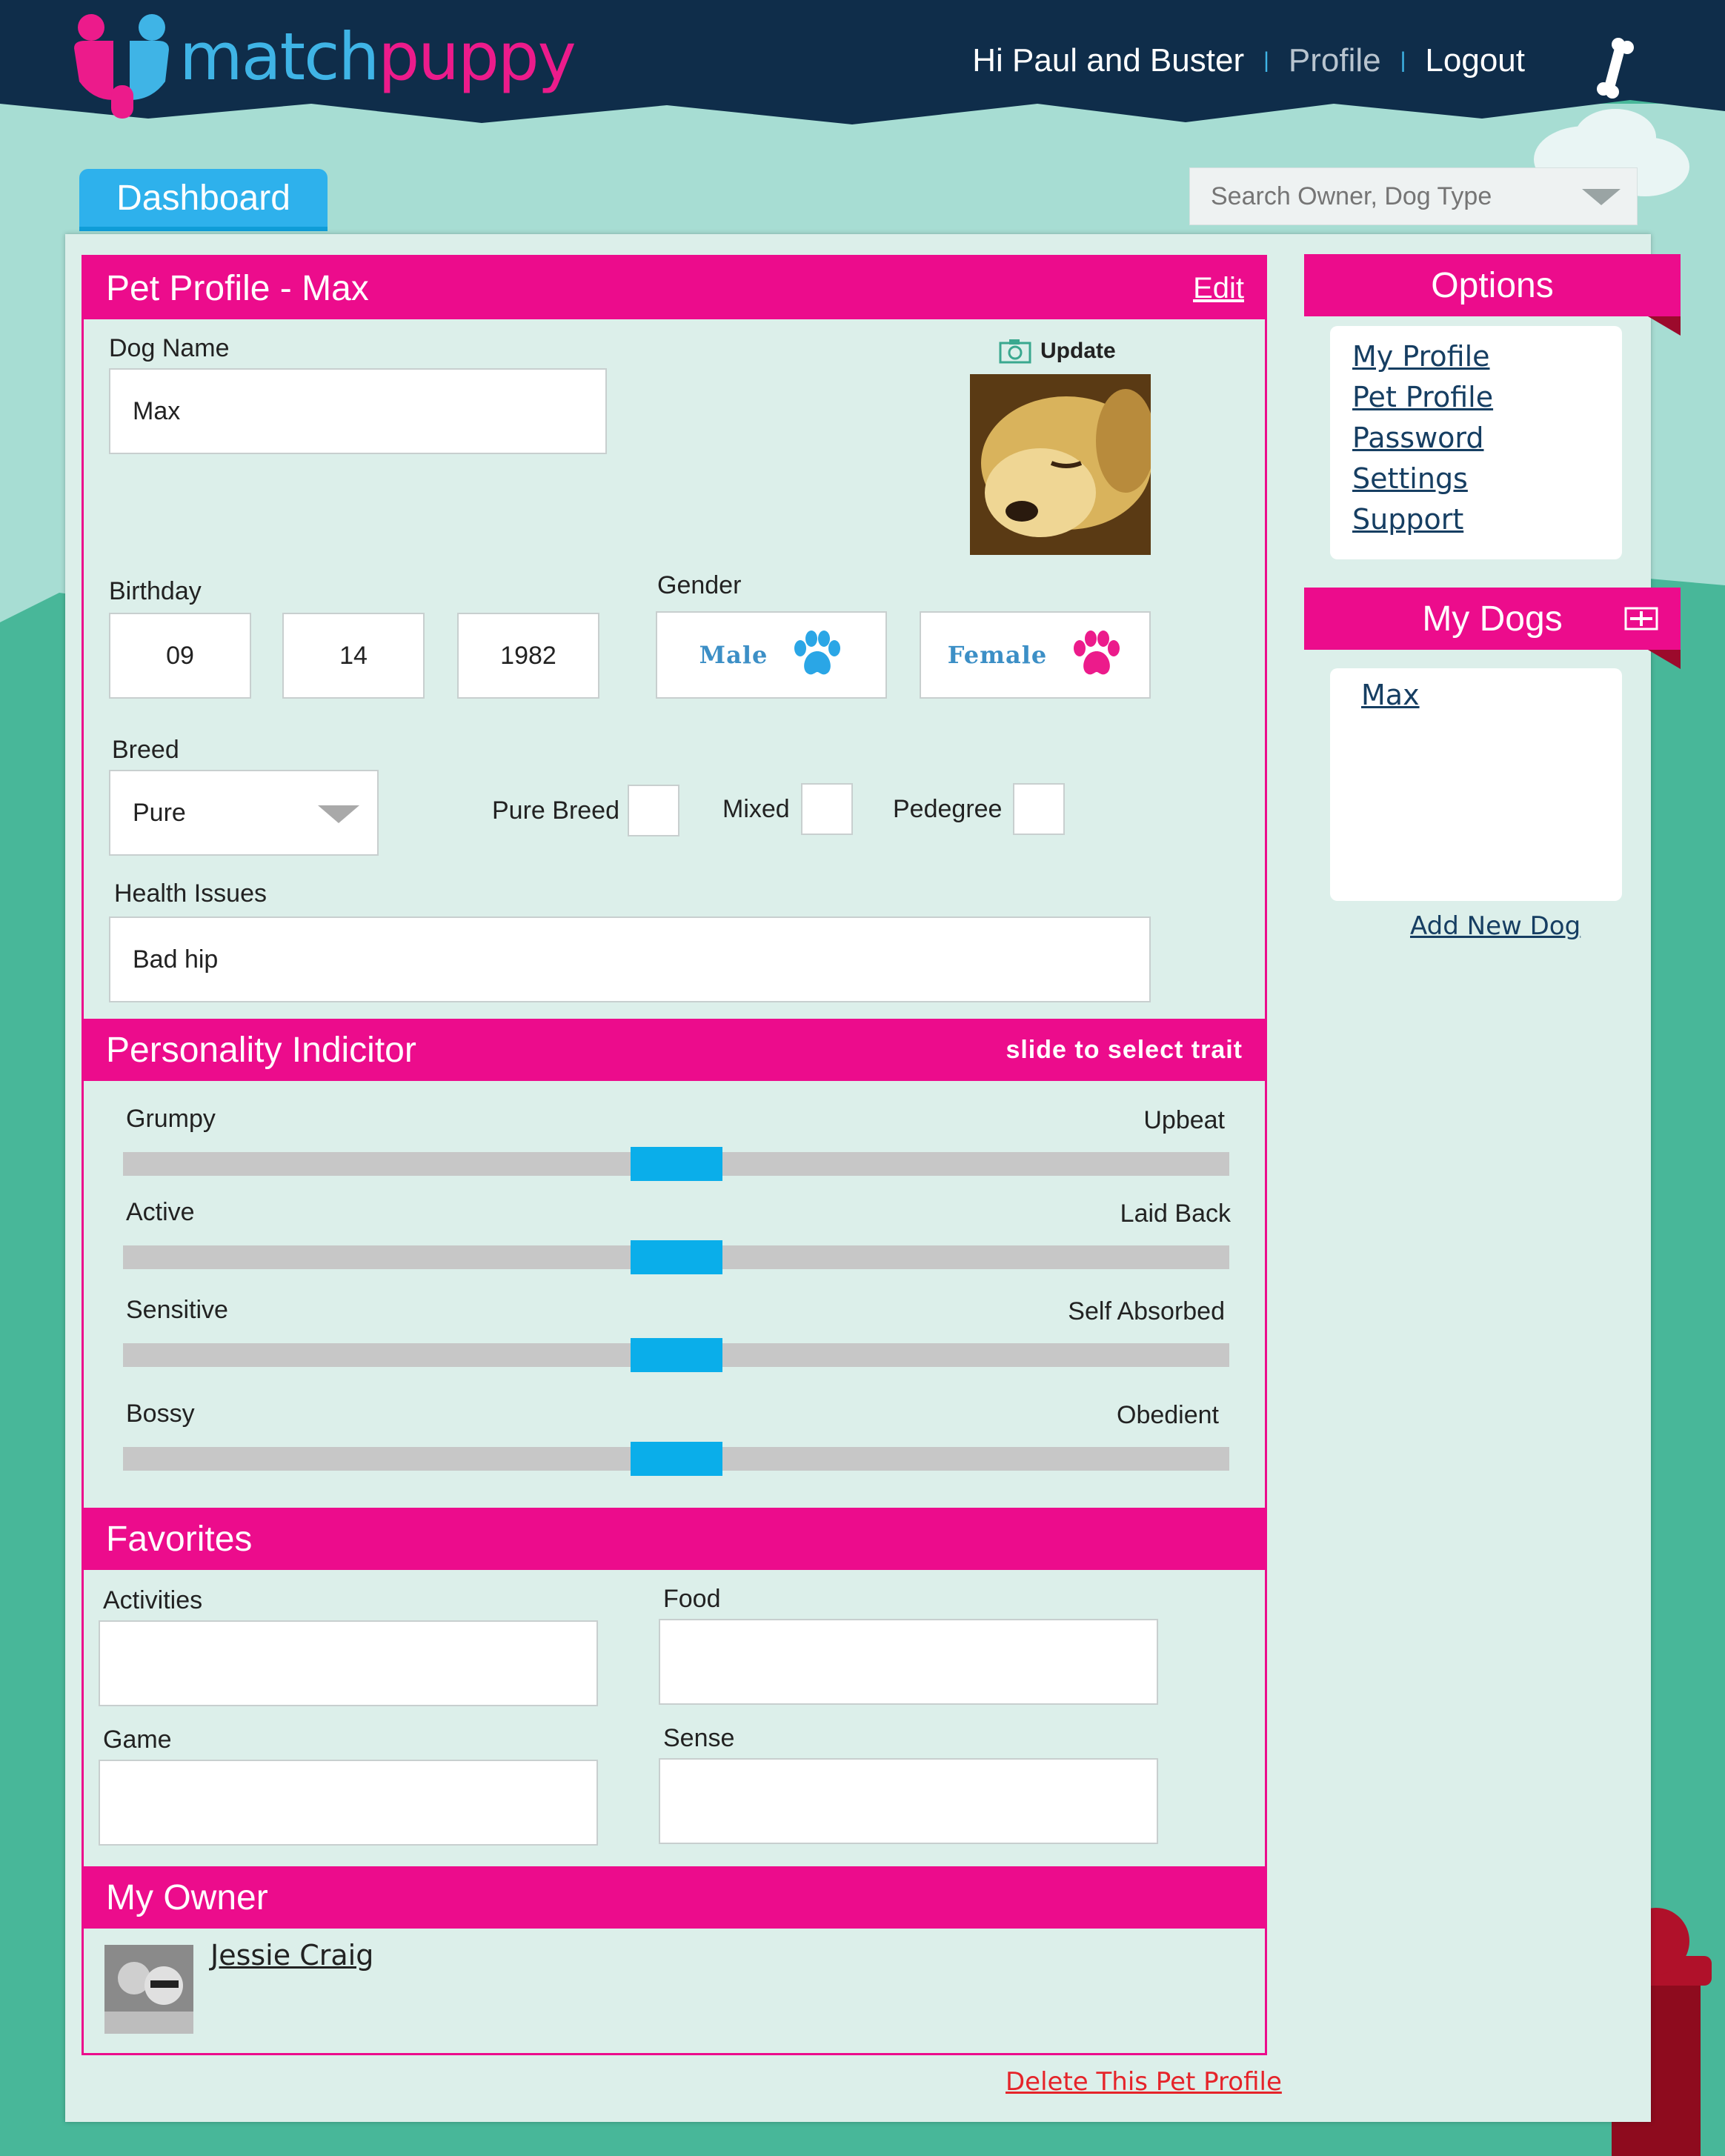 The height and width of the screenshot is (2156, 1725). What do you see at coordinates (261, 1050) in the screenshot?
I see `personality-title: Personality Indicitor` at bounding box center [261, 1050].